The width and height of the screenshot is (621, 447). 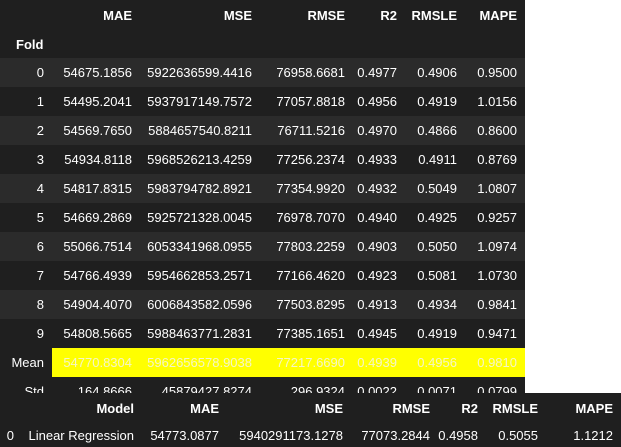 I want to click on table-cell: 0.4940, so click(x=377, y=217).